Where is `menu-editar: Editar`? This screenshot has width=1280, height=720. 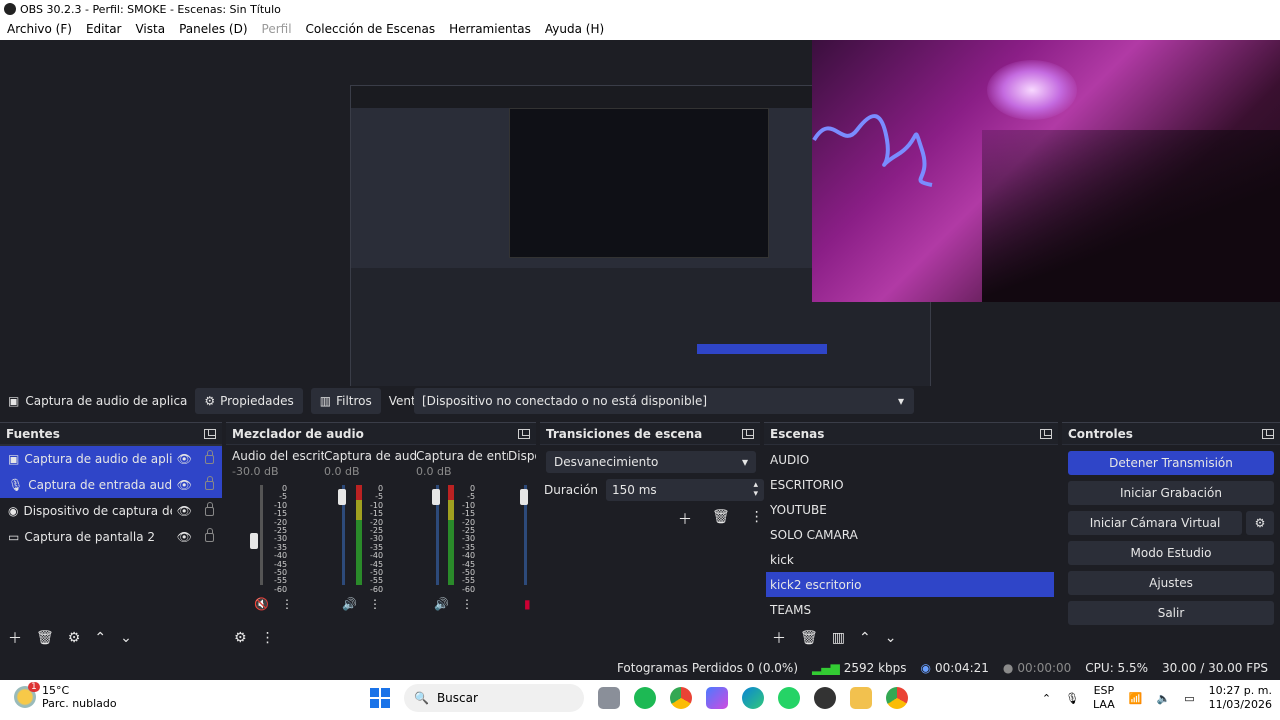
menu-editar: Editar is located at coordinates (104, 29).